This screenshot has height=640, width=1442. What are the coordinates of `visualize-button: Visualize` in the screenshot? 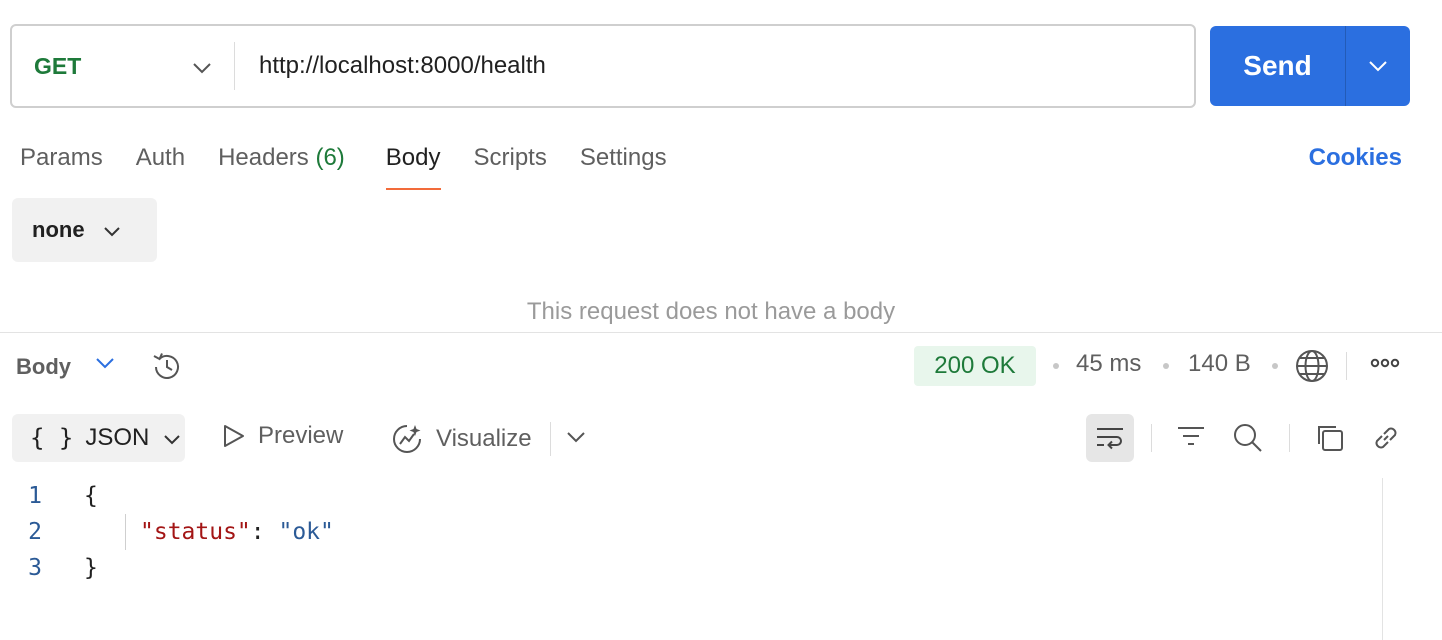 It's located at (461, 439).